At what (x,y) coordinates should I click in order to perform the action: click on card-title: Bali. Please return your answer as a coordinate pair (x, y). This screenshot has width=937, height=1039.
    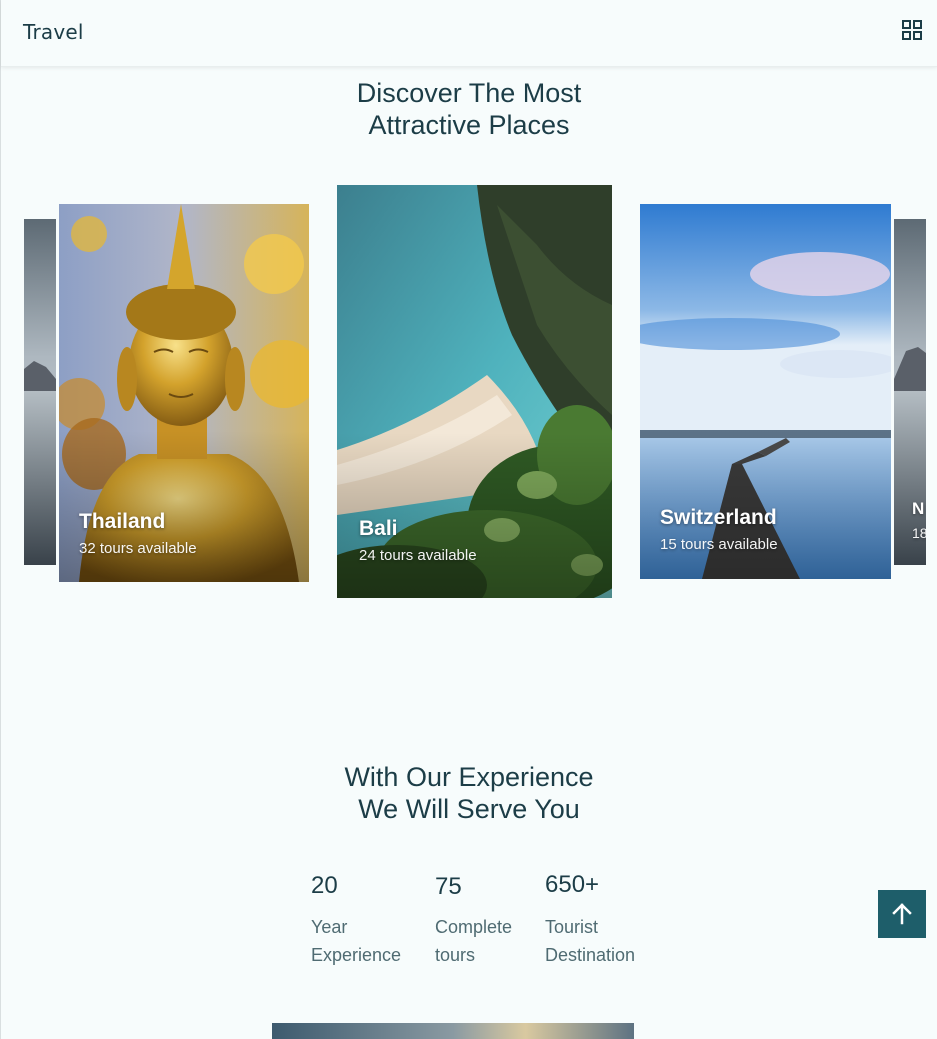
    Looking at the image, I should click on (378, 528).